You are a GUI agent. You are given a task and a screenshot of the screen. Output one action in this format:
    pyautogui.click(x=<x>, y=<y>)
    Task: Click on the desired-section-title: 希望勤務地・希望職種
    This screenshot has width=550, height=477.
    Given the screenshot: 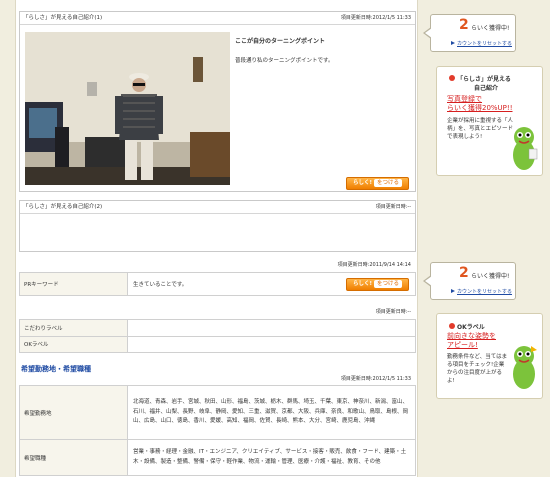 What is the action you would take?
    pyautogui.click(x=56, y=369)
    